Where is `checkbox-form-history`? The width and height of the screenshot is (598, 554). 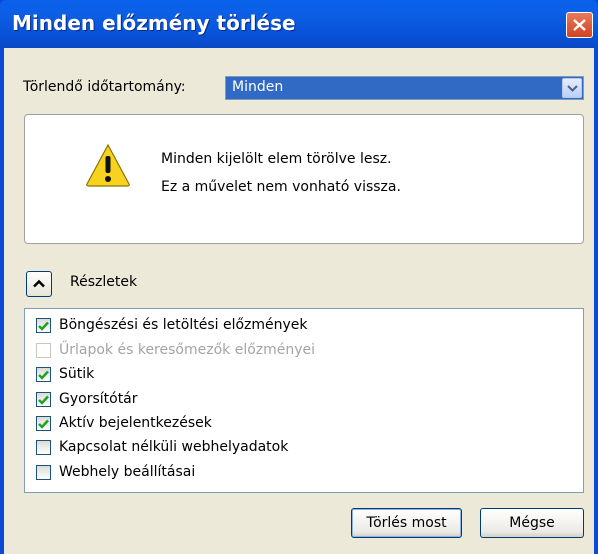
checkbox-form-history is located at coordinates (43, 350).